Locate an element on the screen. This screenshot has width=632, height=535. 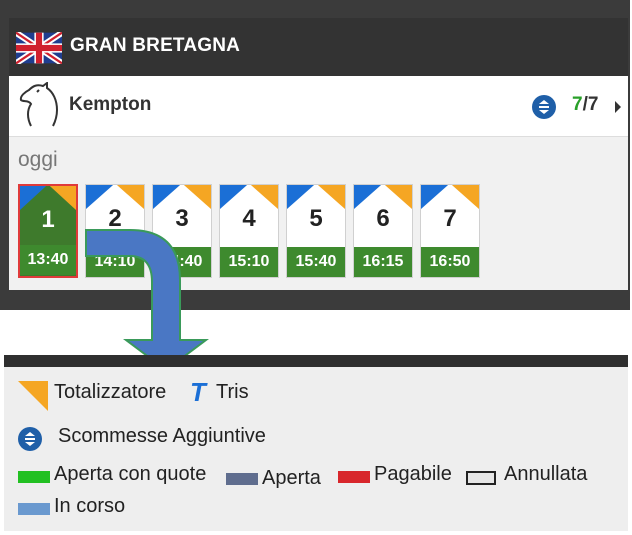
totalizzatore-icon is located at coordinates (33, 396).